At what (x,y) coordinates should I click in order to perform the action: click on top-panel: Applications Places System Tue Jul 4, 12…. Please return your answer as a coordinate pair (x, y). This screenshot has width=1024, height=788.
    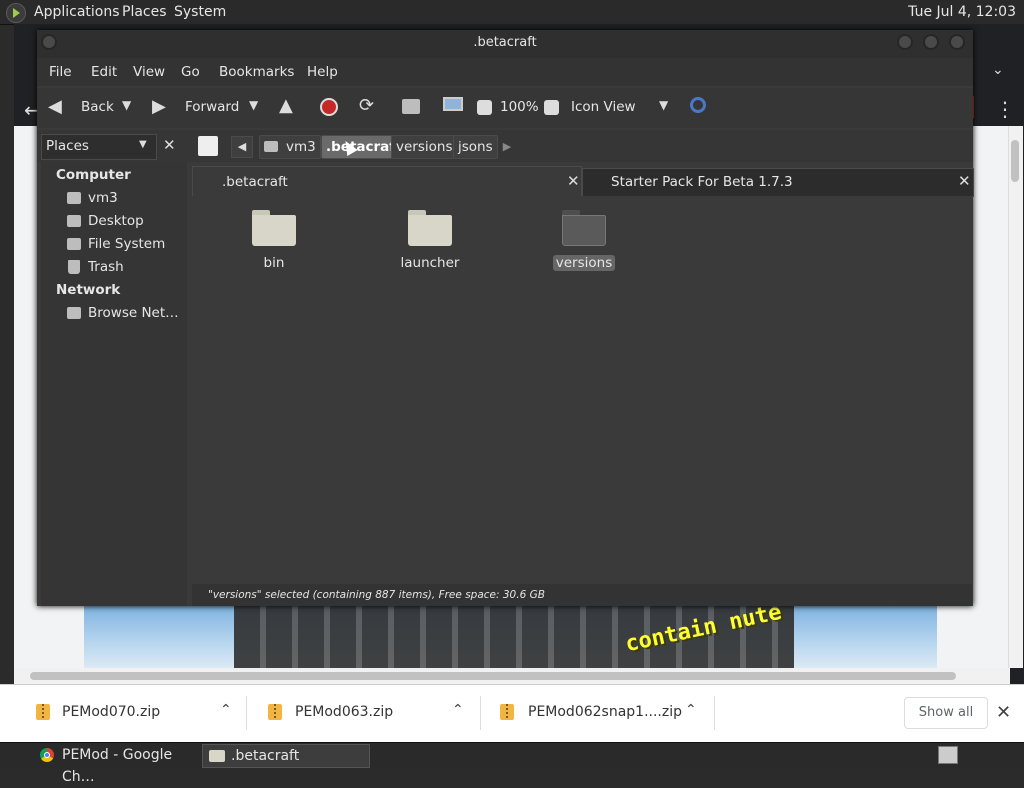
    Looking at the image, I should click on (512, 12).